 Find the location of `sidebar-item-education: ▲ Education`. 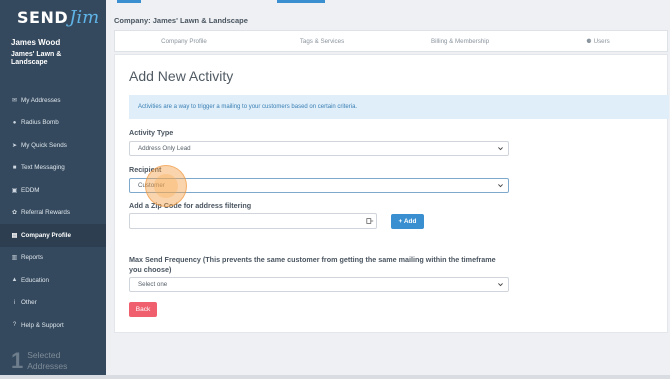

sidebar-item-education: ▲ Education is located at coordinates (53, 280).